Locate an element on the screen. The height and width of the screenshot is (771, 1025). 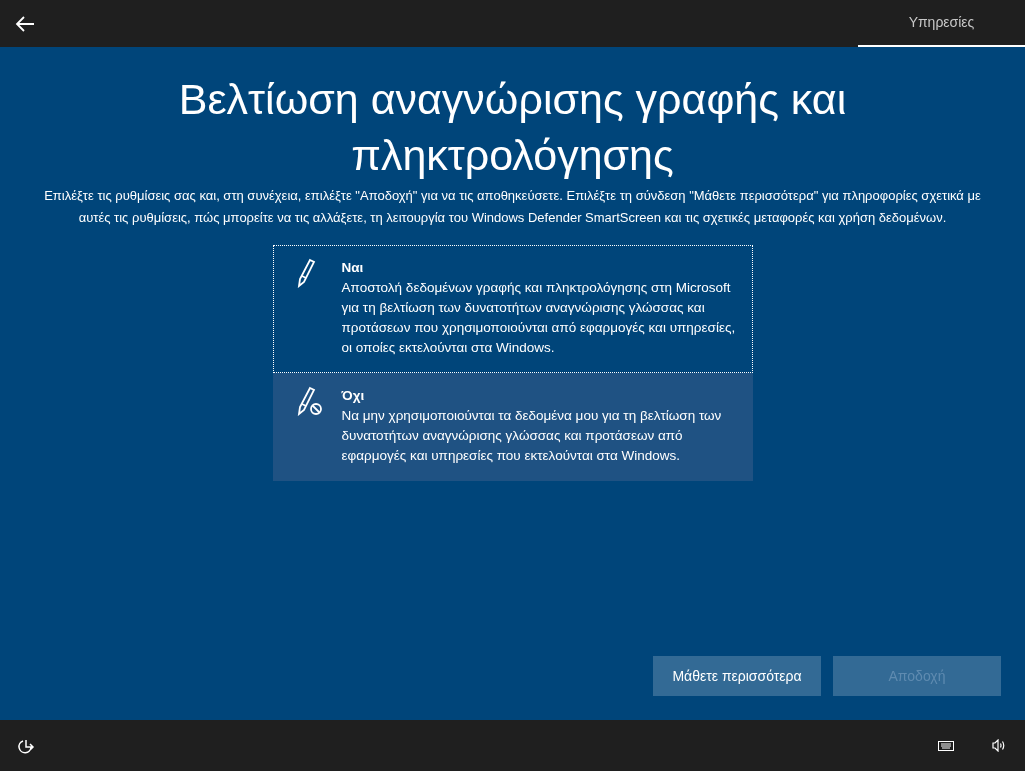
option-description: Να μην χρησιμοποιούνται τα δεδομένα μου για τη βελτίωση των δυνατοτήτων αναγνώρισης γλώσσας και προτάσεων από εφαρμογές και υπηρεσίες που εκτελούνται στα Windows. is located at coordinates (532, 436).